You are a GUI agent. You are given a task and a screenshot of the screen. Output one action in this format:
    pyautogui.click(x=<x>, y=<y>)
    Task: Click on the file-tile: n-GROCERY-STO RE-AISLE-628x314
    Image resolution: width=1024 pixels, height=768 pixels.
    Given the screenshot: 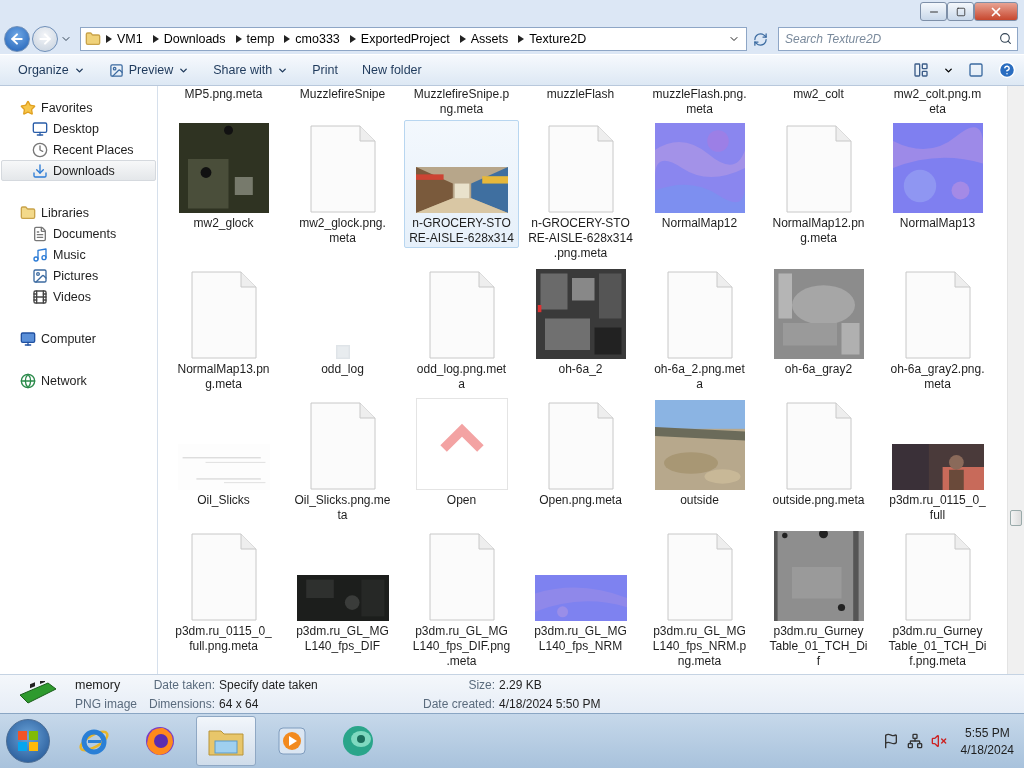 What is the action you would take?
    pyautogui.click(x=461, y=184)
    